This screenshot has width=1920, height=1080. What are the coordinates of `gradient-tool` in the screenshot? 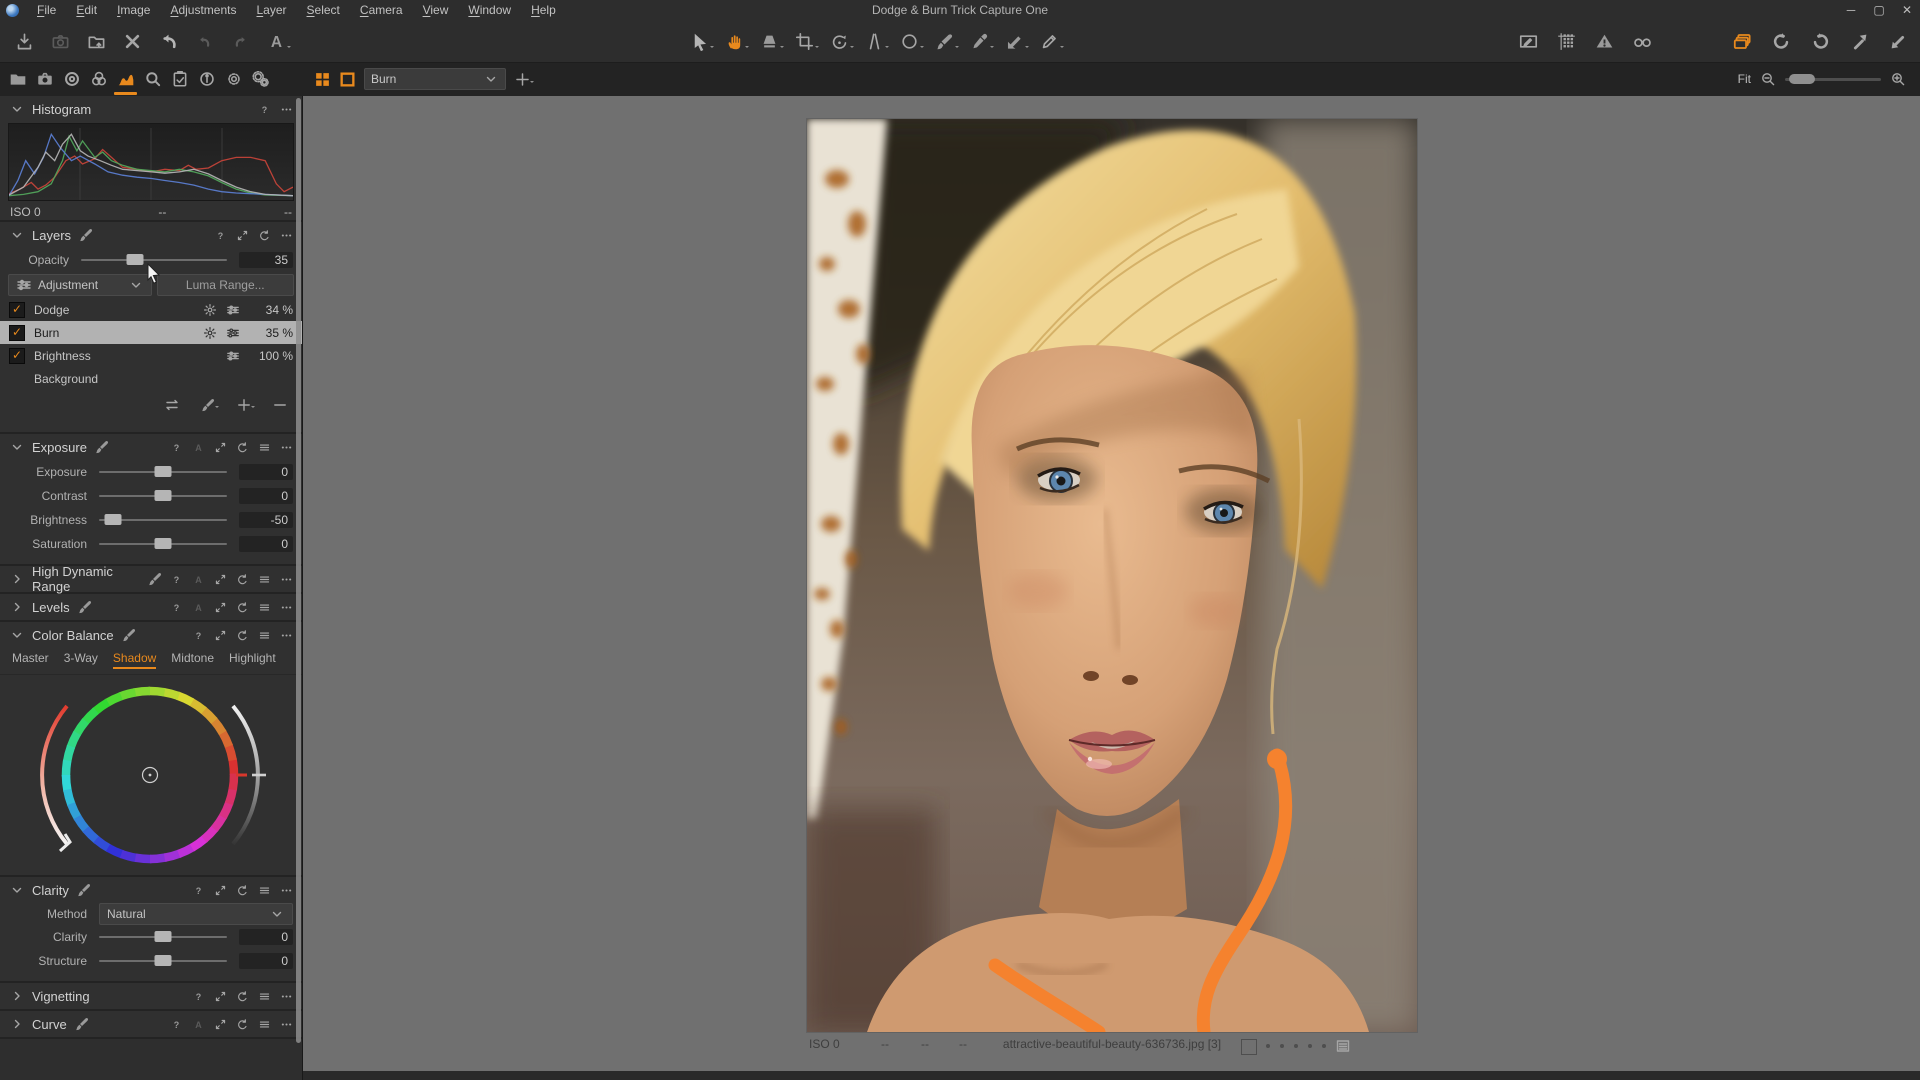 It's located at (1016, 41).